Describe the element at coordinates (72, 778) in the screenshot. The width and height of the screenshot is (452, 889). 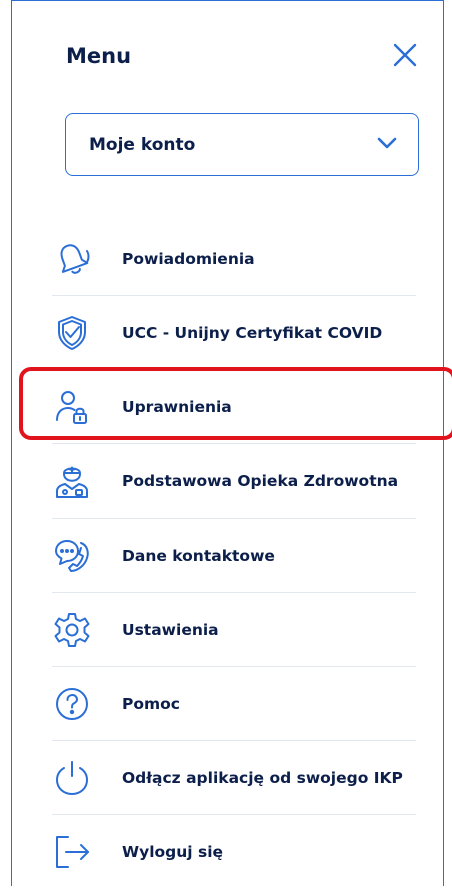
I see `power-icon` at that location.